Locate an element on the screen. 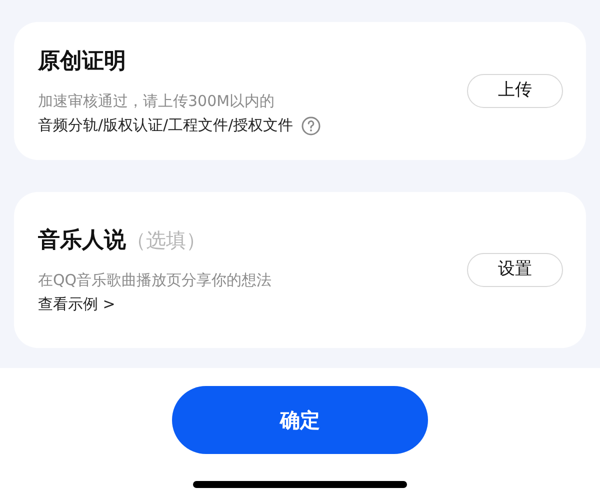  hint-text: 加速审核通过，请上传300M以内的 is located at coordinates (156, 101).